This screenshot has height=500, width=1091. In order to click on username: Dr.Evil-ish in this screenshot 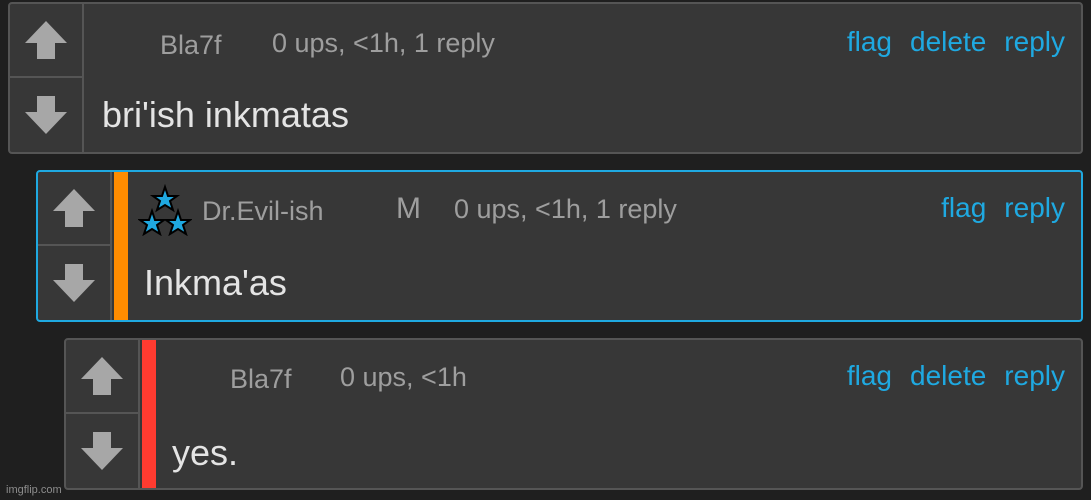, I will do `click(263, 211)`.